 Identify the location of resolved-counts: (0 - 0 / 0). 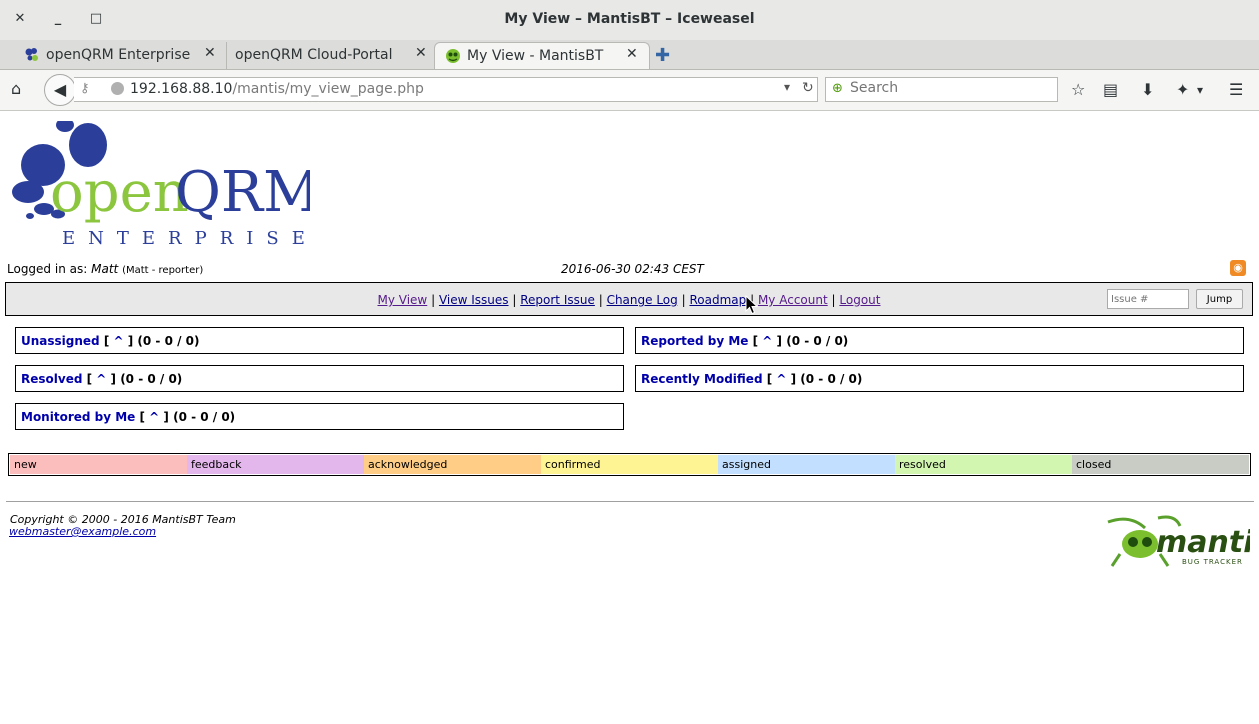
(151, 379).